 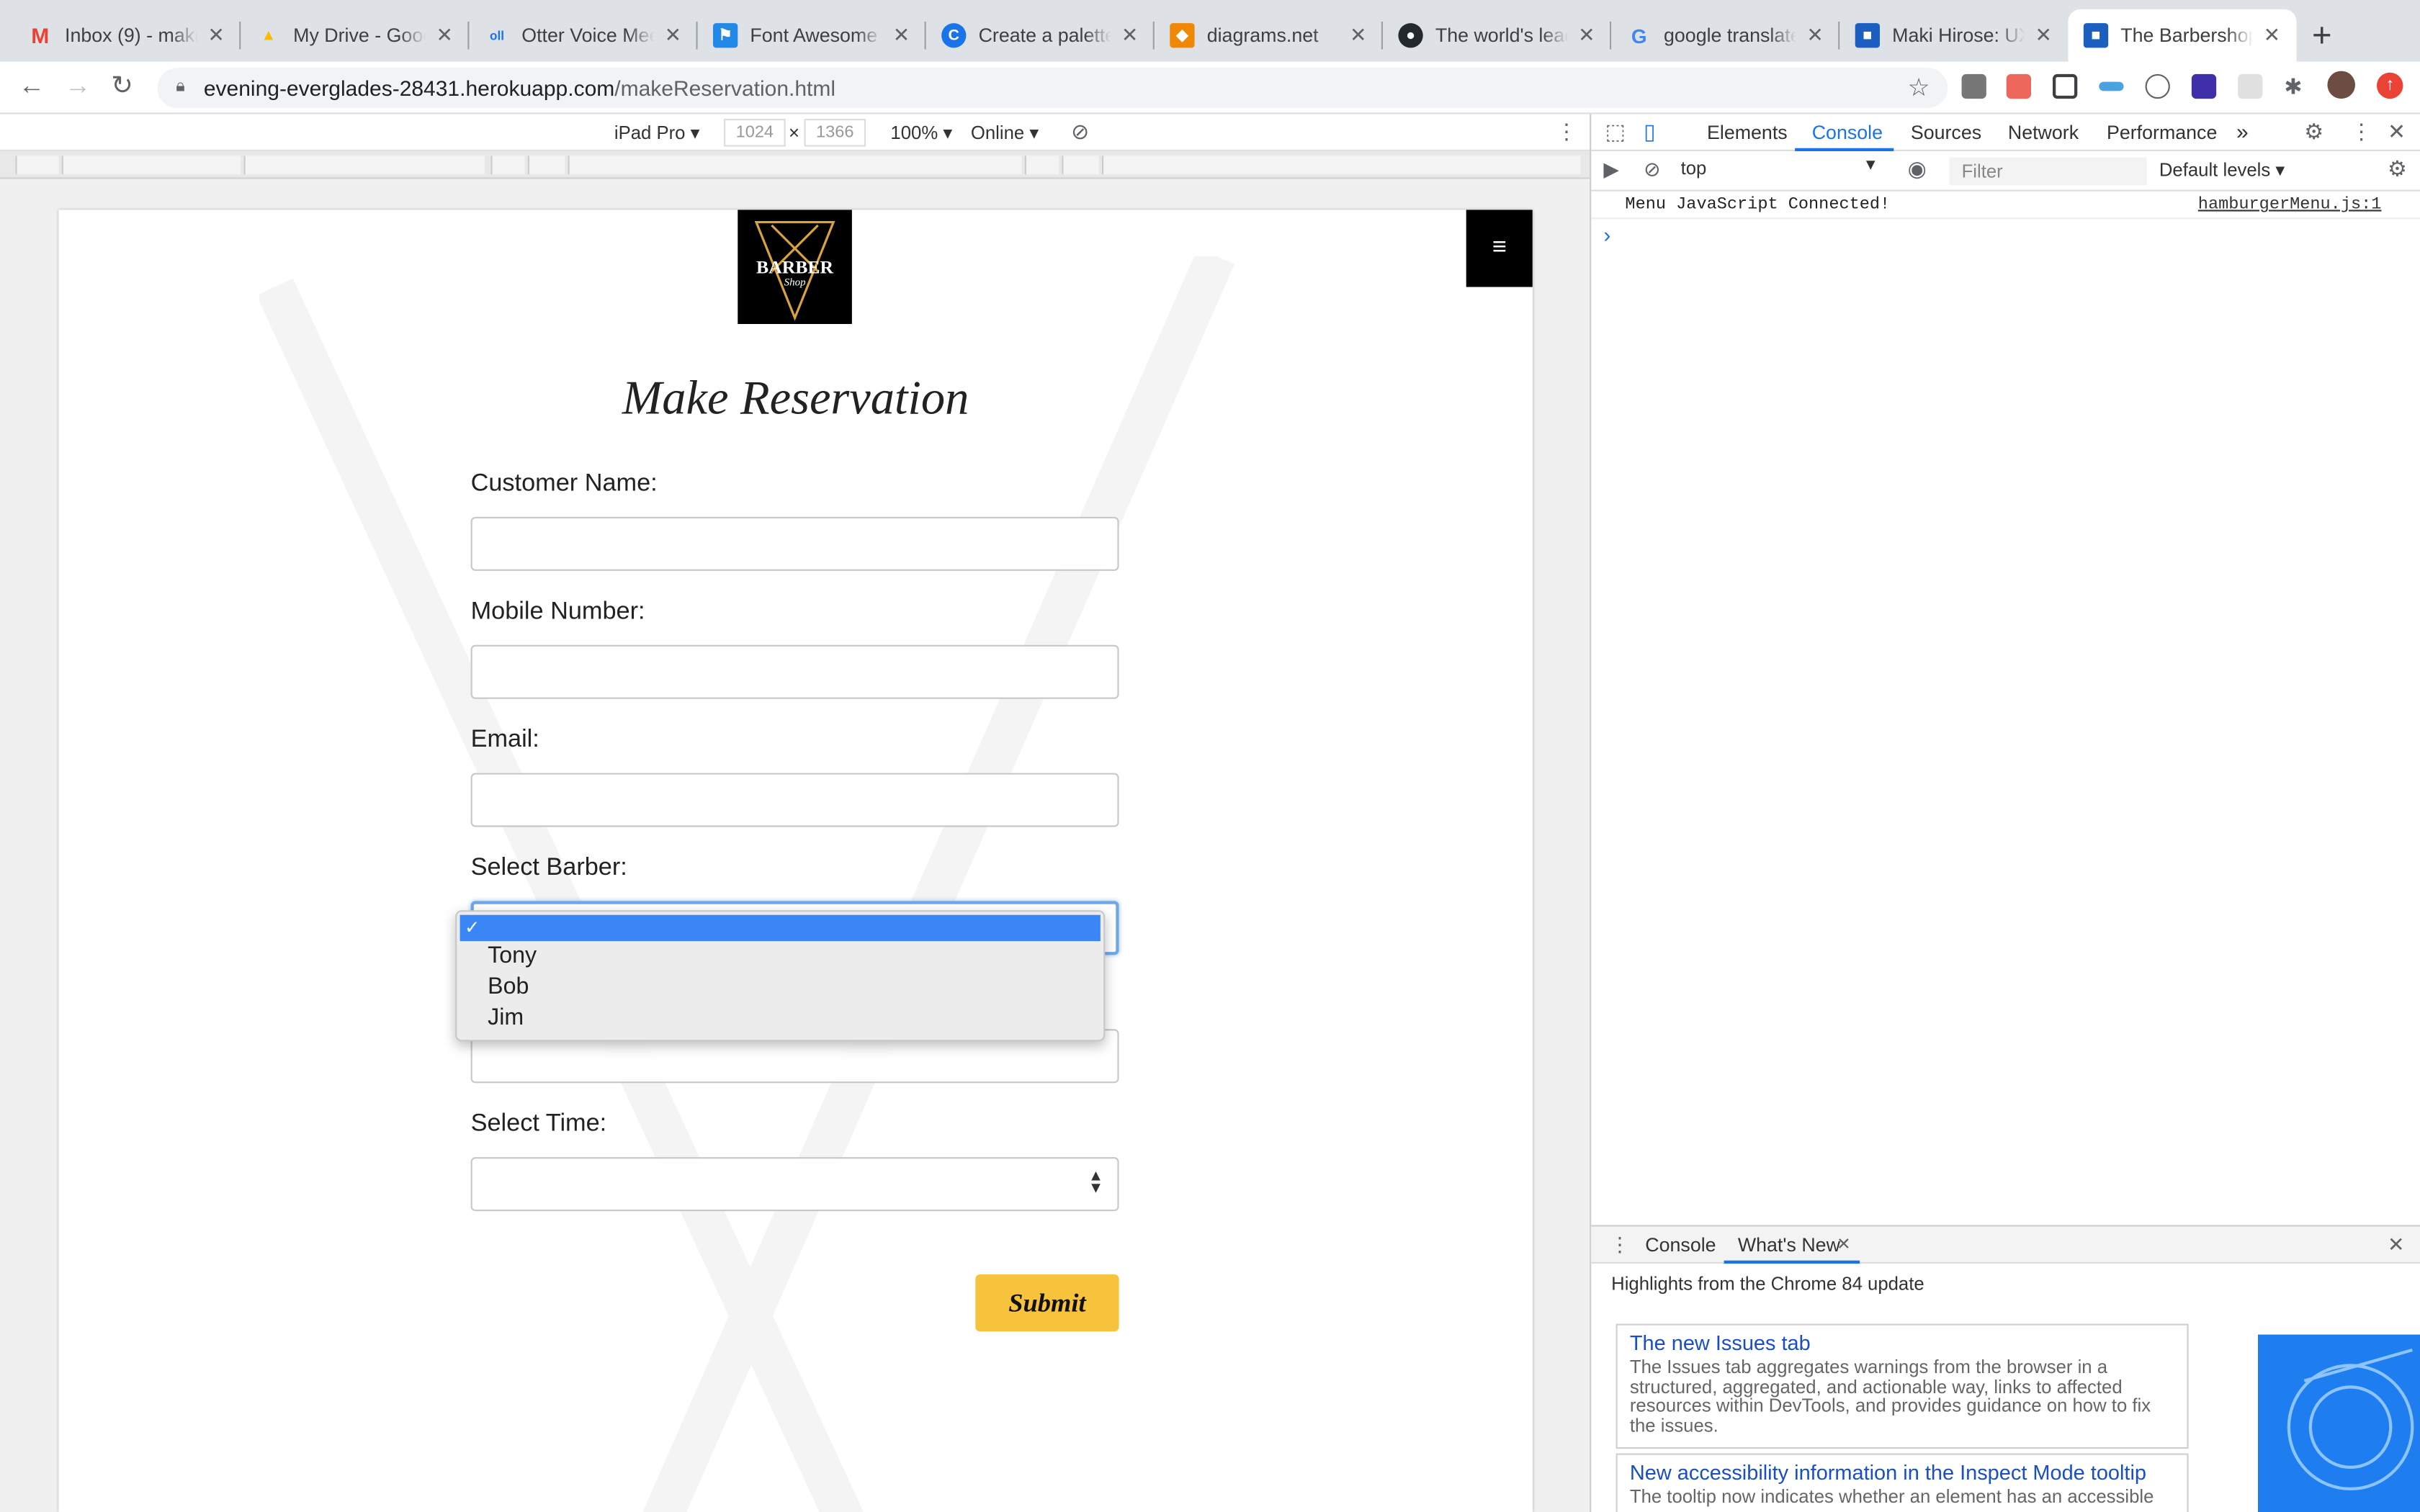 I want to click on sidebar-toggle-icon: ▶, so click(x=1610, y=170).